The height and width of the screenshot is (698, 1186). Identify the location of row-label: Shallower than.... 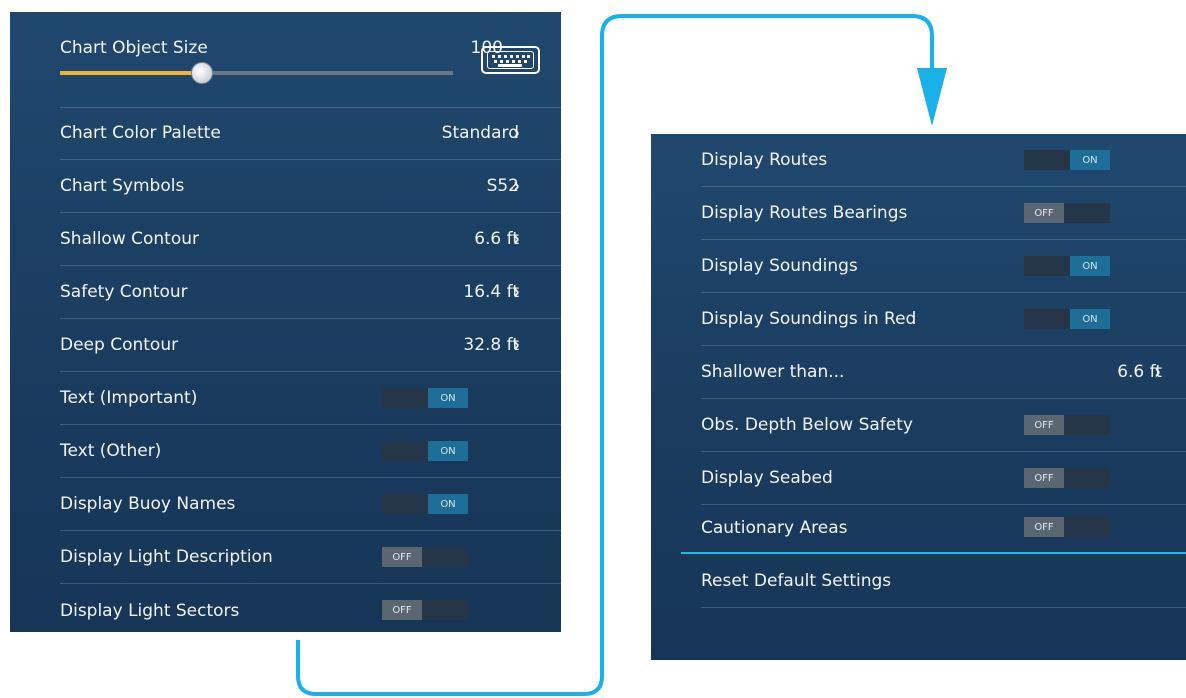
(773, 372).